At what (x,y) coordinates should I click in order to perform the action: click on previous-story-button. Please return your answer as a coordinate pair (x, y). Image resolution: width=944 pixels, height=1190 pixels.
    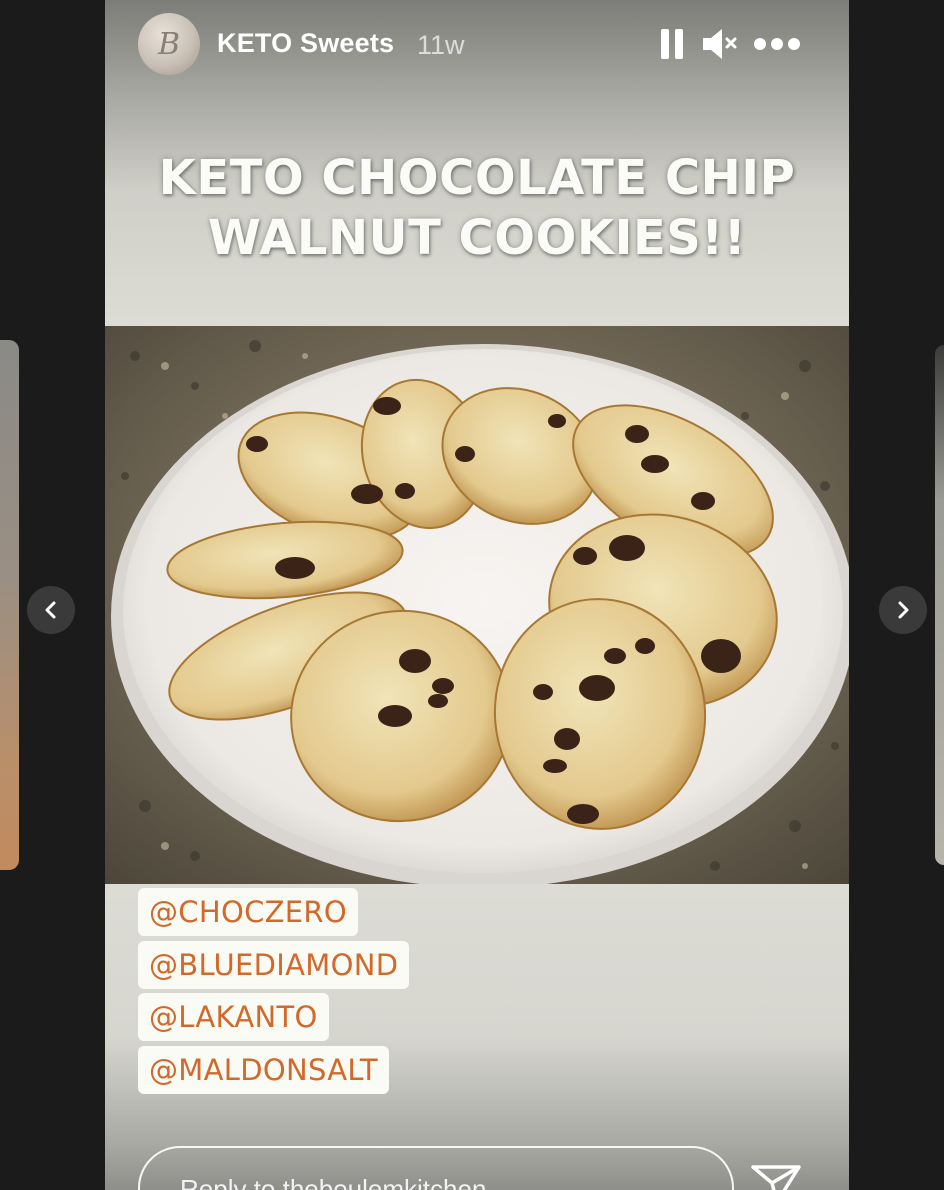
    Looking at the image, I should click on (51, 610).